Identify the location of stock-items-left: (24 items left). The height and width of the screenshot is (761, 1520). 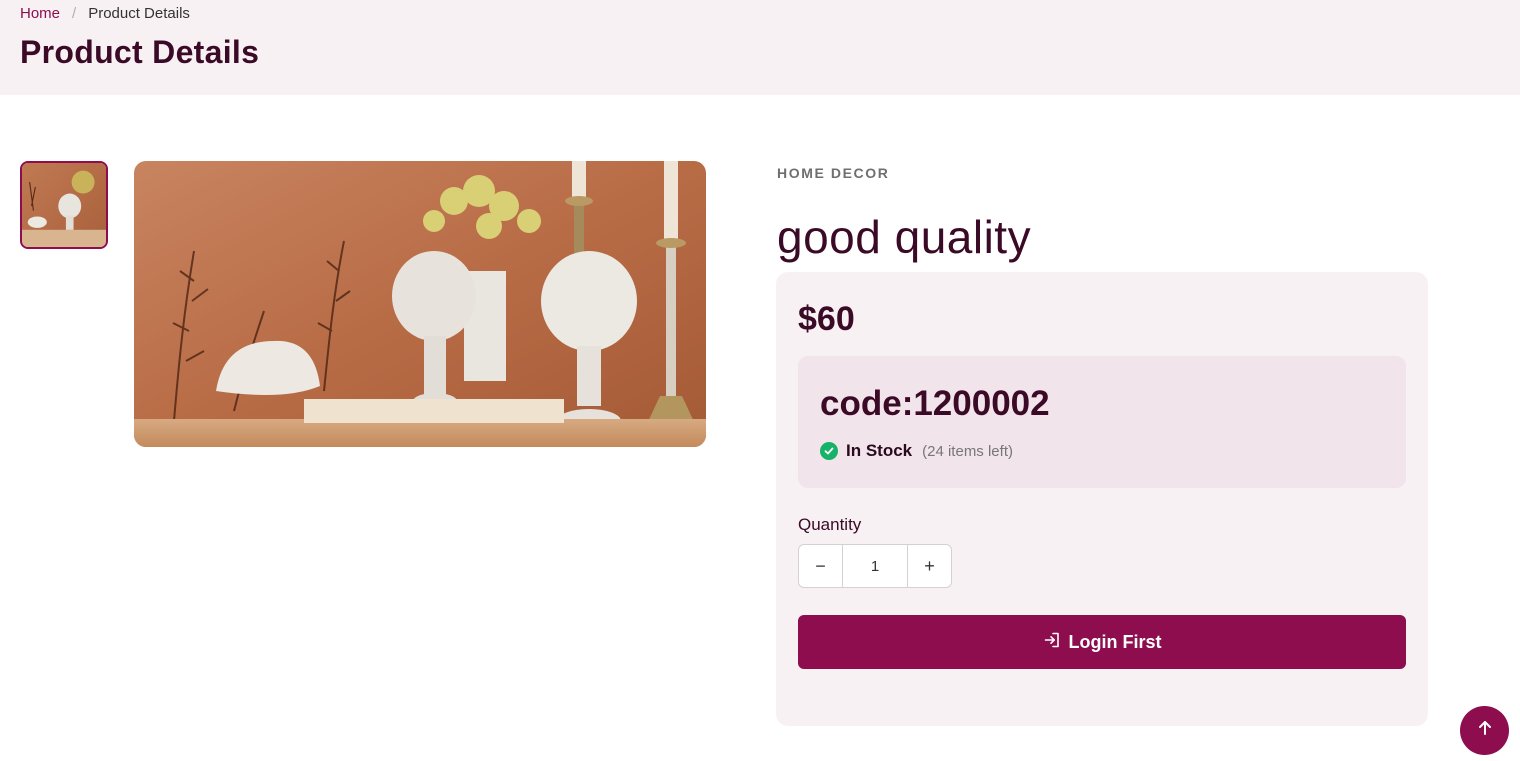
(967, 451).